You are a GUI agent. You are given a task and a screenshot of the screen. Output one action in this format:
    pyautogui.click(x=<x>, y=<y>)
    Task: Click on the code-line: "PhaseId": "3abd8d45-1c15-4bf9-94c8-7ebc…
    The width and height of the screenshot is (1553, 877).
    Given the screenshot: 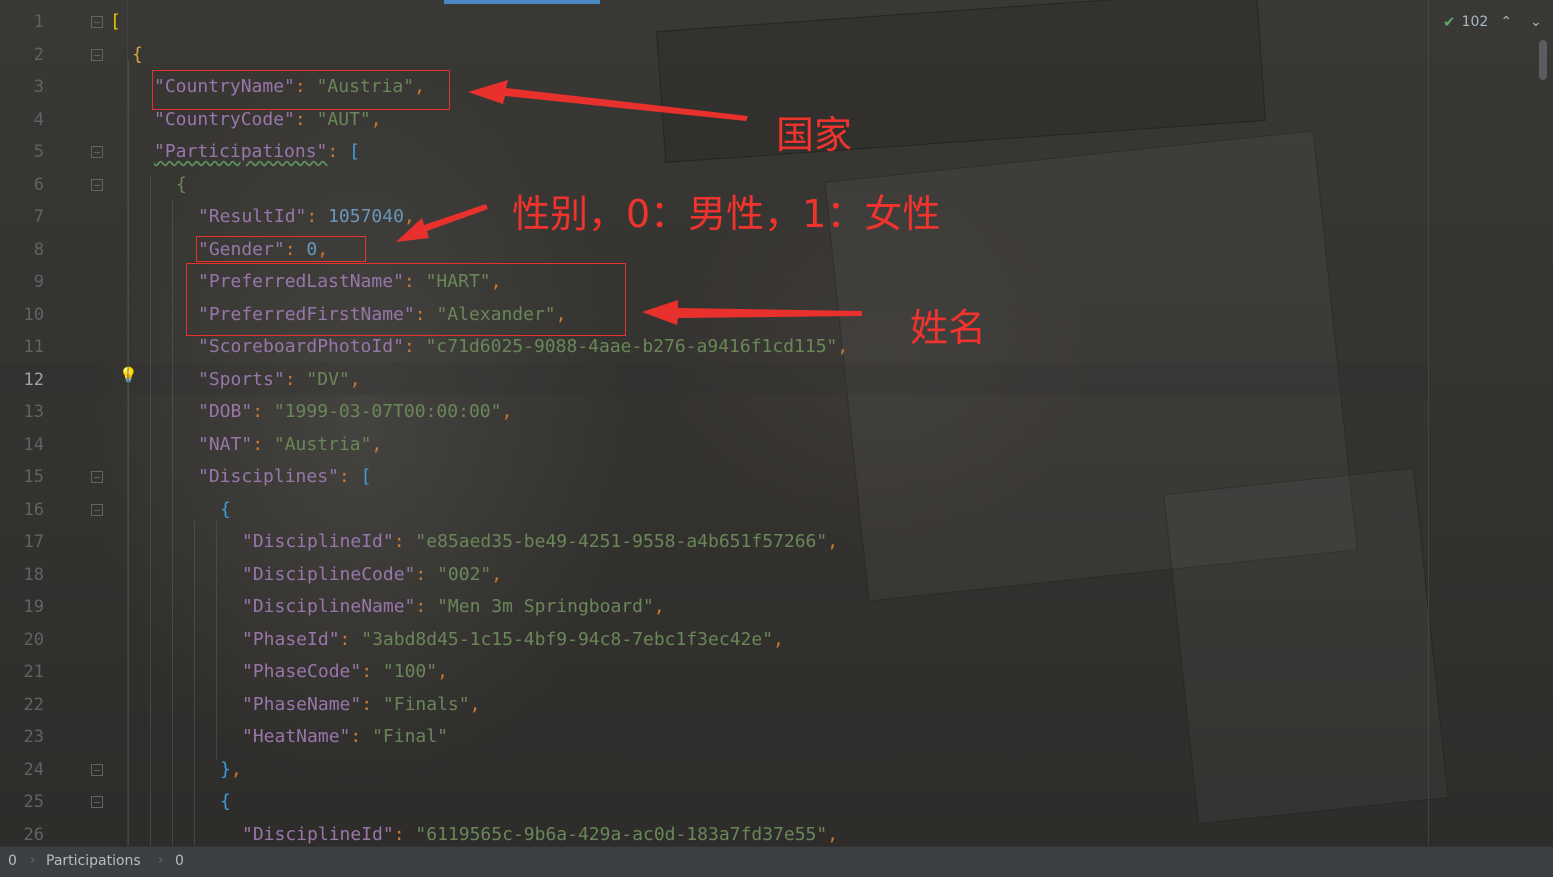 What is the action you would take?
    pyautogui.click(x=513, y=640)
    